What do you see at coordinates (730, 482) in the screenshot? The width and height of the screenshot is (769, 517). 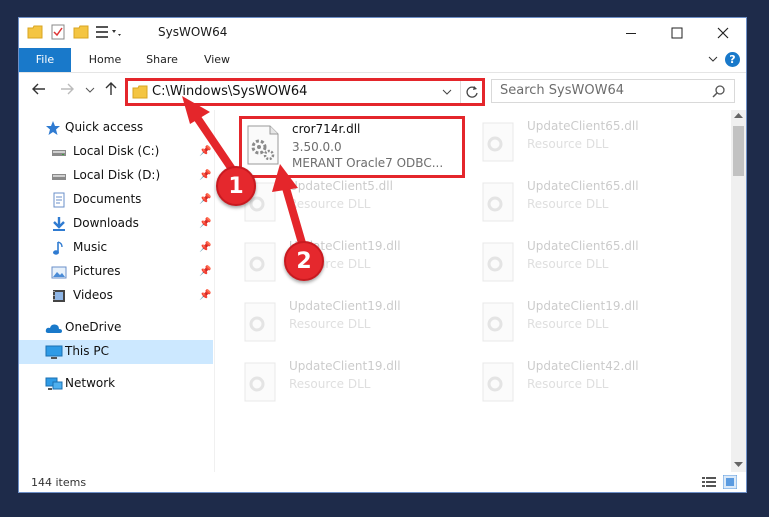 I see `large-icons-view-icon` at bounding box center [730, 482].